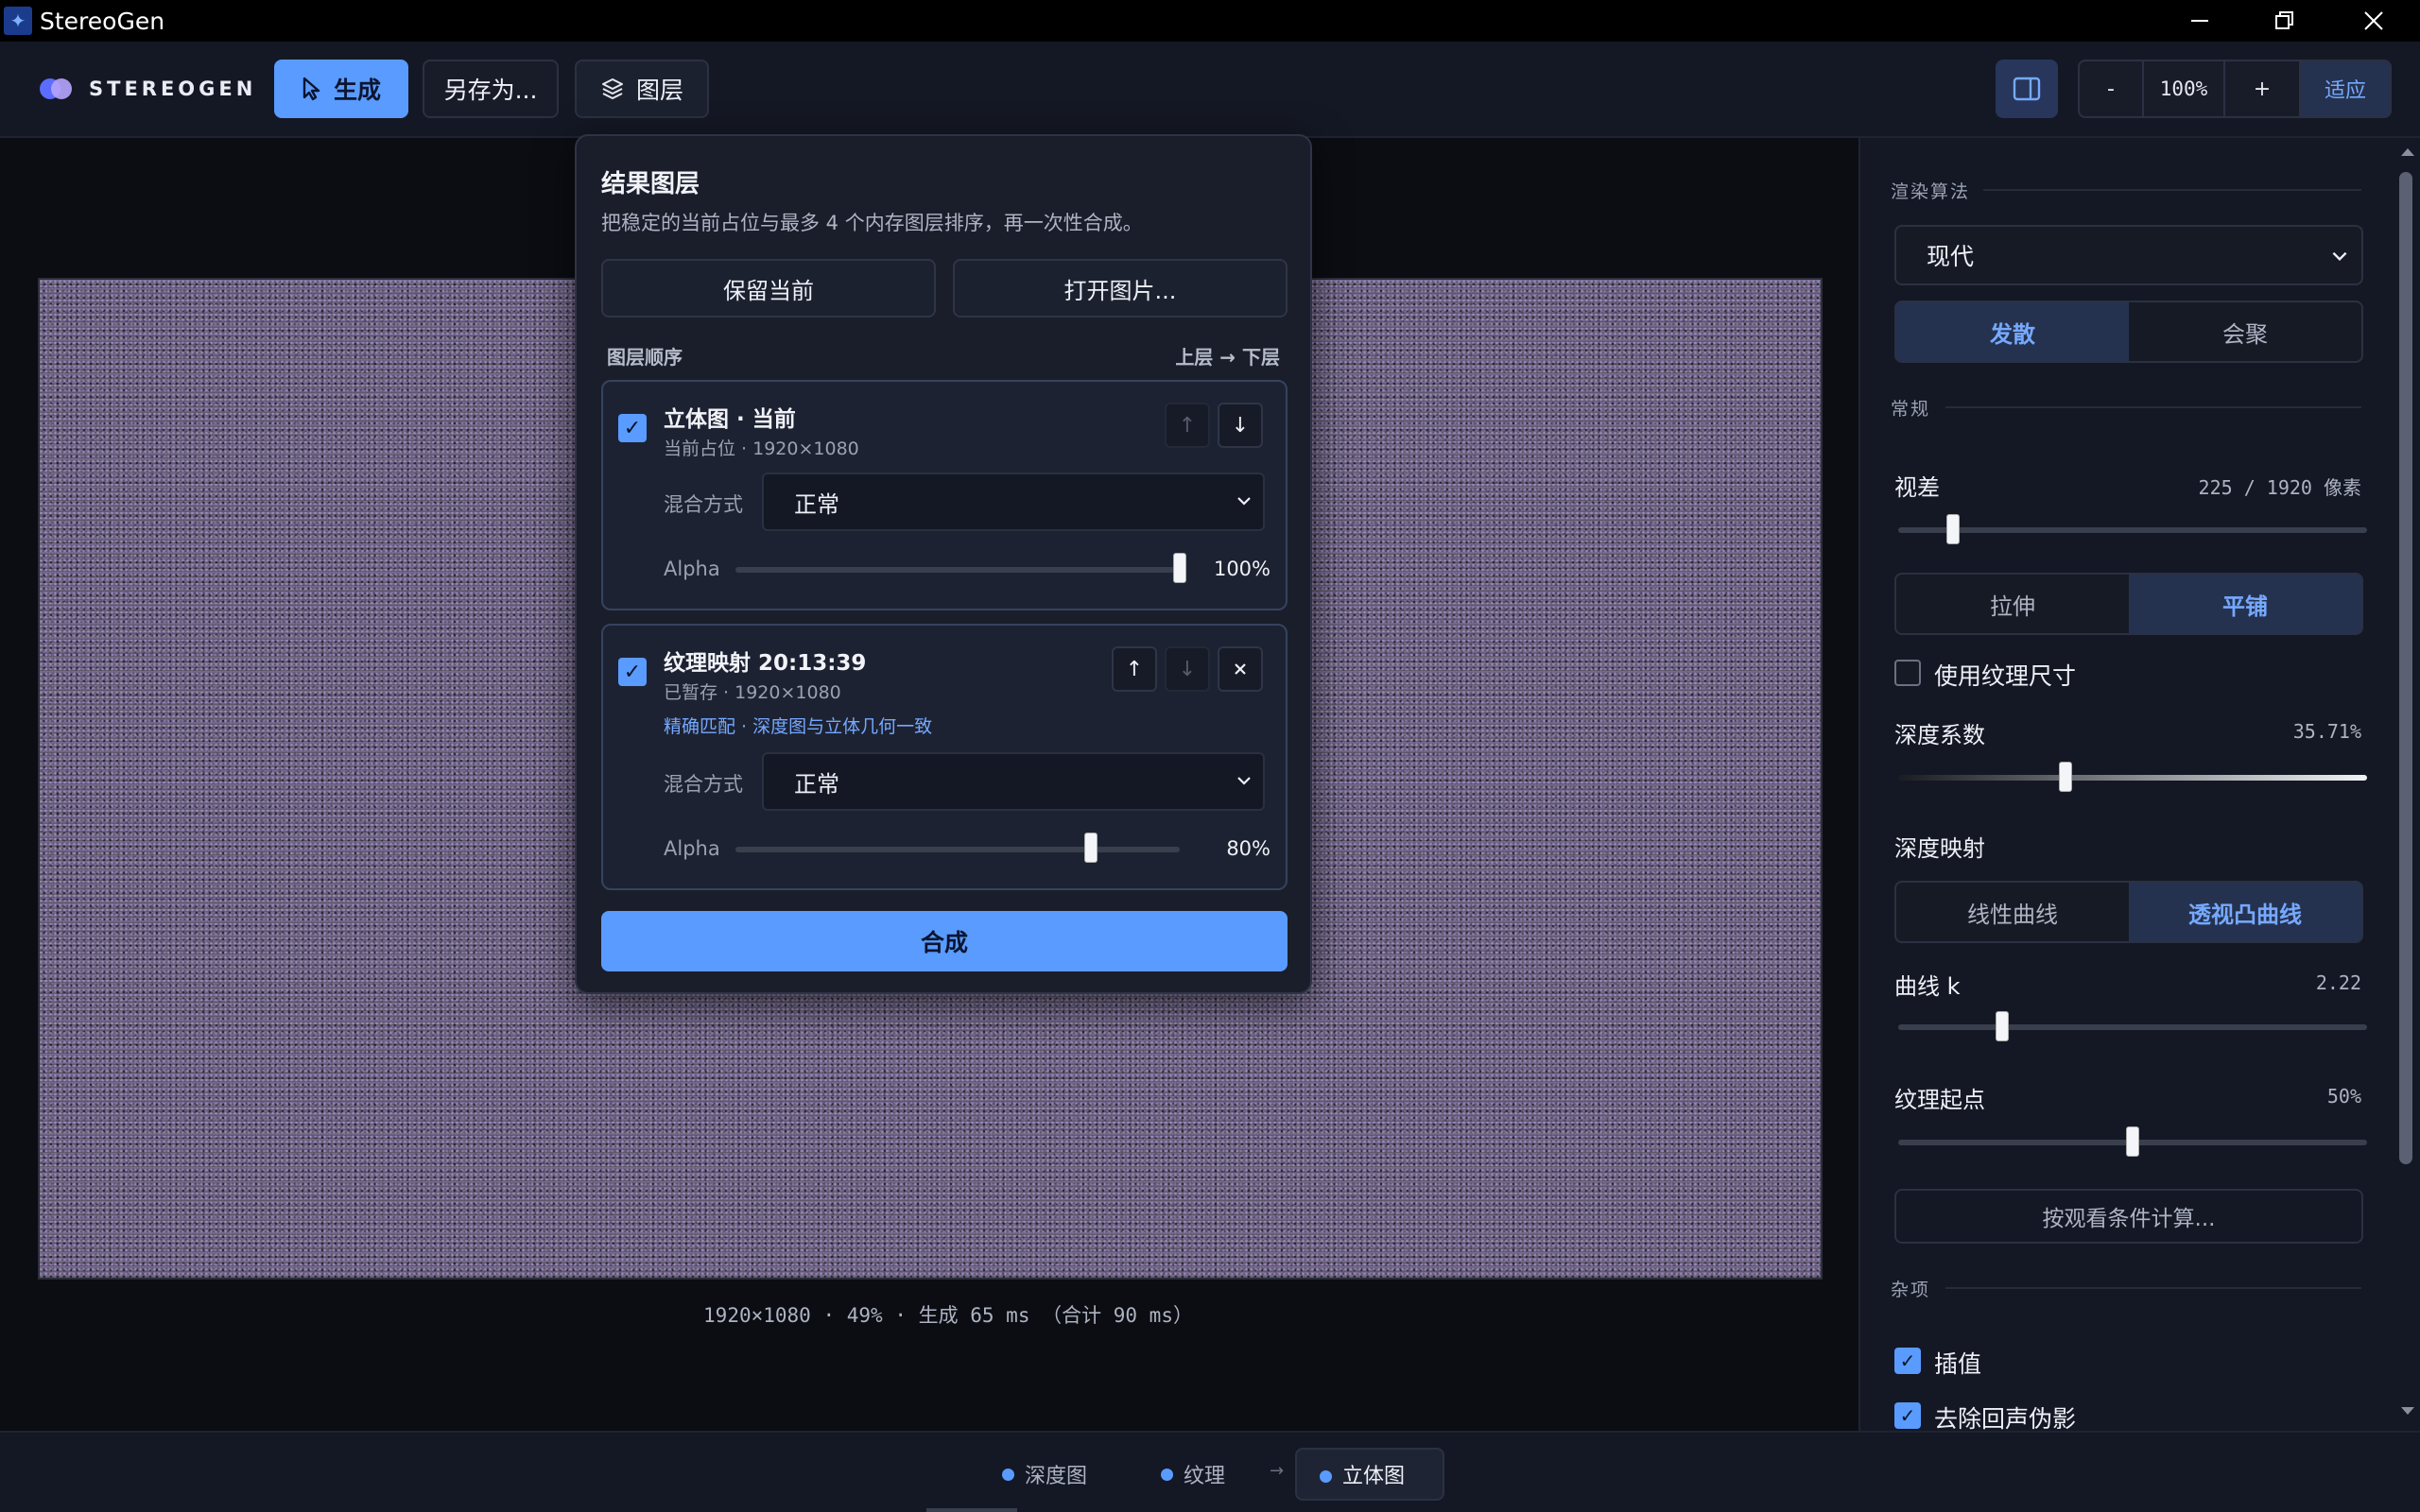  Describe the element at coordinates (1907, 673) in the screenshot. I see `use-texture-size-checkbox` at that location.